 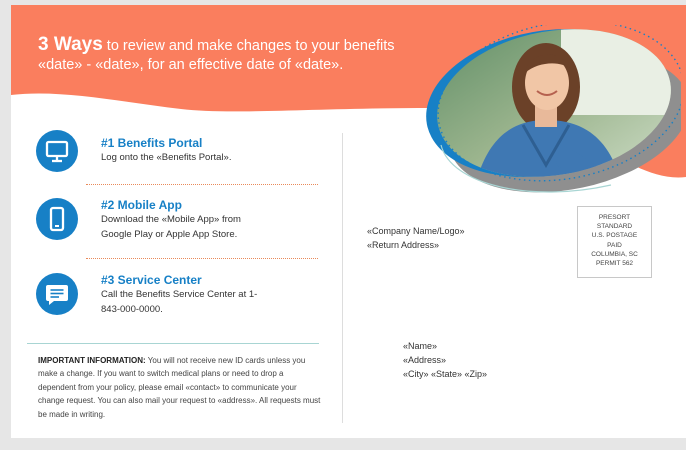 What do you see at coordinates (614, 227) in the screenshot?
I see `postage-line: STANDARD` at bounding box center [614, 227].